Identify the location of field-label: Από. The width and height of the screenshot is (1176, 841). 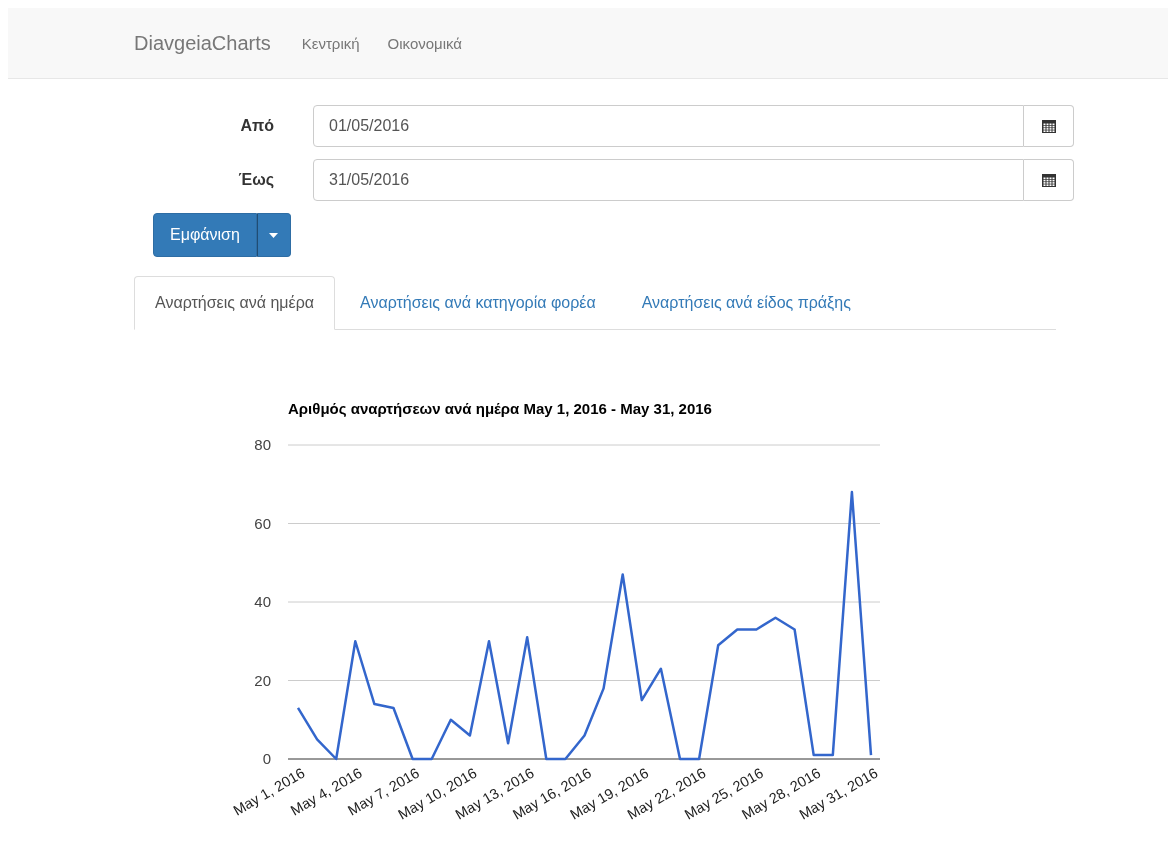
(257, 126).